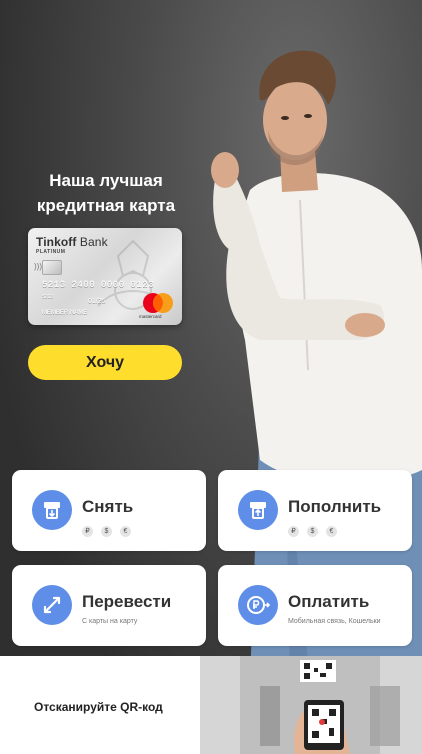  I want to click on deposit-currencies: ₽ $ €, so click(316, 529).